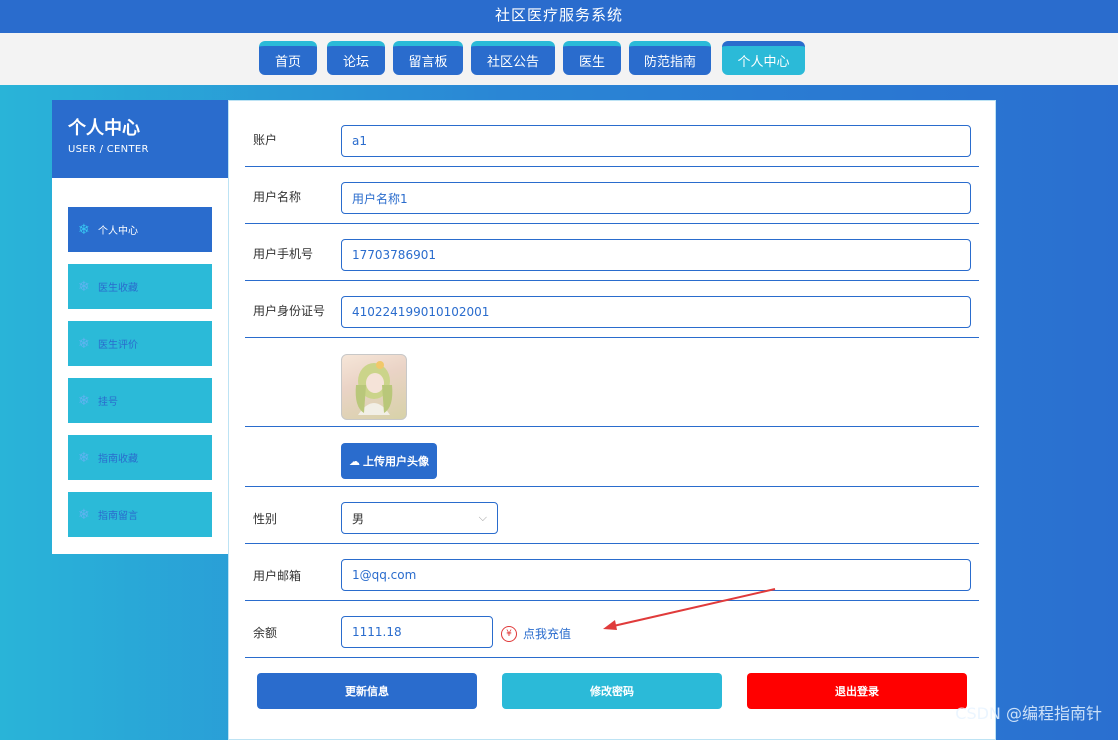 The height and width of the screenshot is (740, 1118). I want to click on nav-item-message-board: 留言板, so click(428, 58).